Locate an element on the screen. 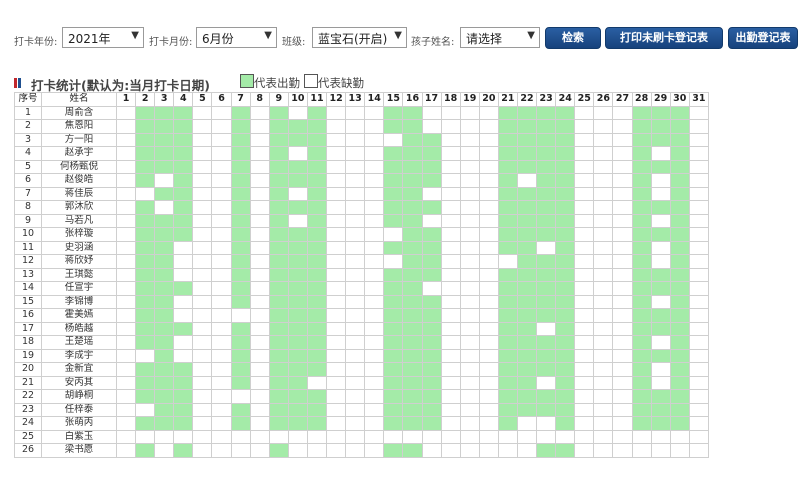 Image resolution: width=800 pixels, height=496 pixels. legend-absent-label: 代表缺勤 is located at coordinates (341, 83).